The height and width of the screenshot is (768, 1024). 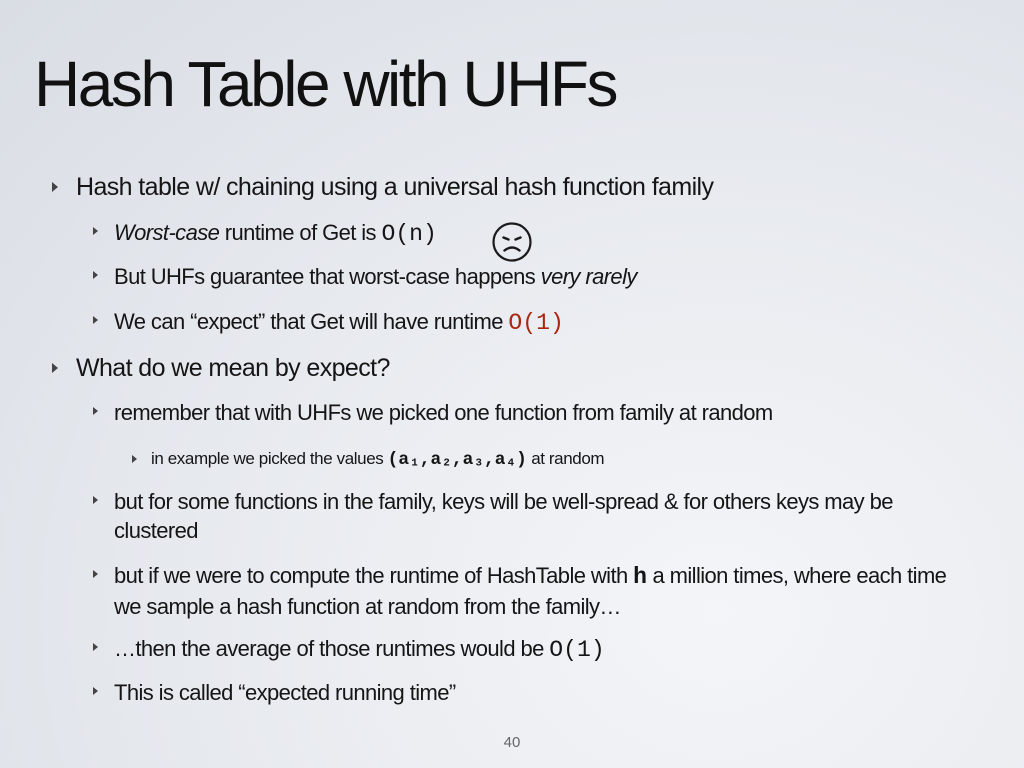 What do you see at coordinates (285, 692) in the screenshot?
I see `bullet-text: This is called “expected running time”` at bounding box center [285, 692].